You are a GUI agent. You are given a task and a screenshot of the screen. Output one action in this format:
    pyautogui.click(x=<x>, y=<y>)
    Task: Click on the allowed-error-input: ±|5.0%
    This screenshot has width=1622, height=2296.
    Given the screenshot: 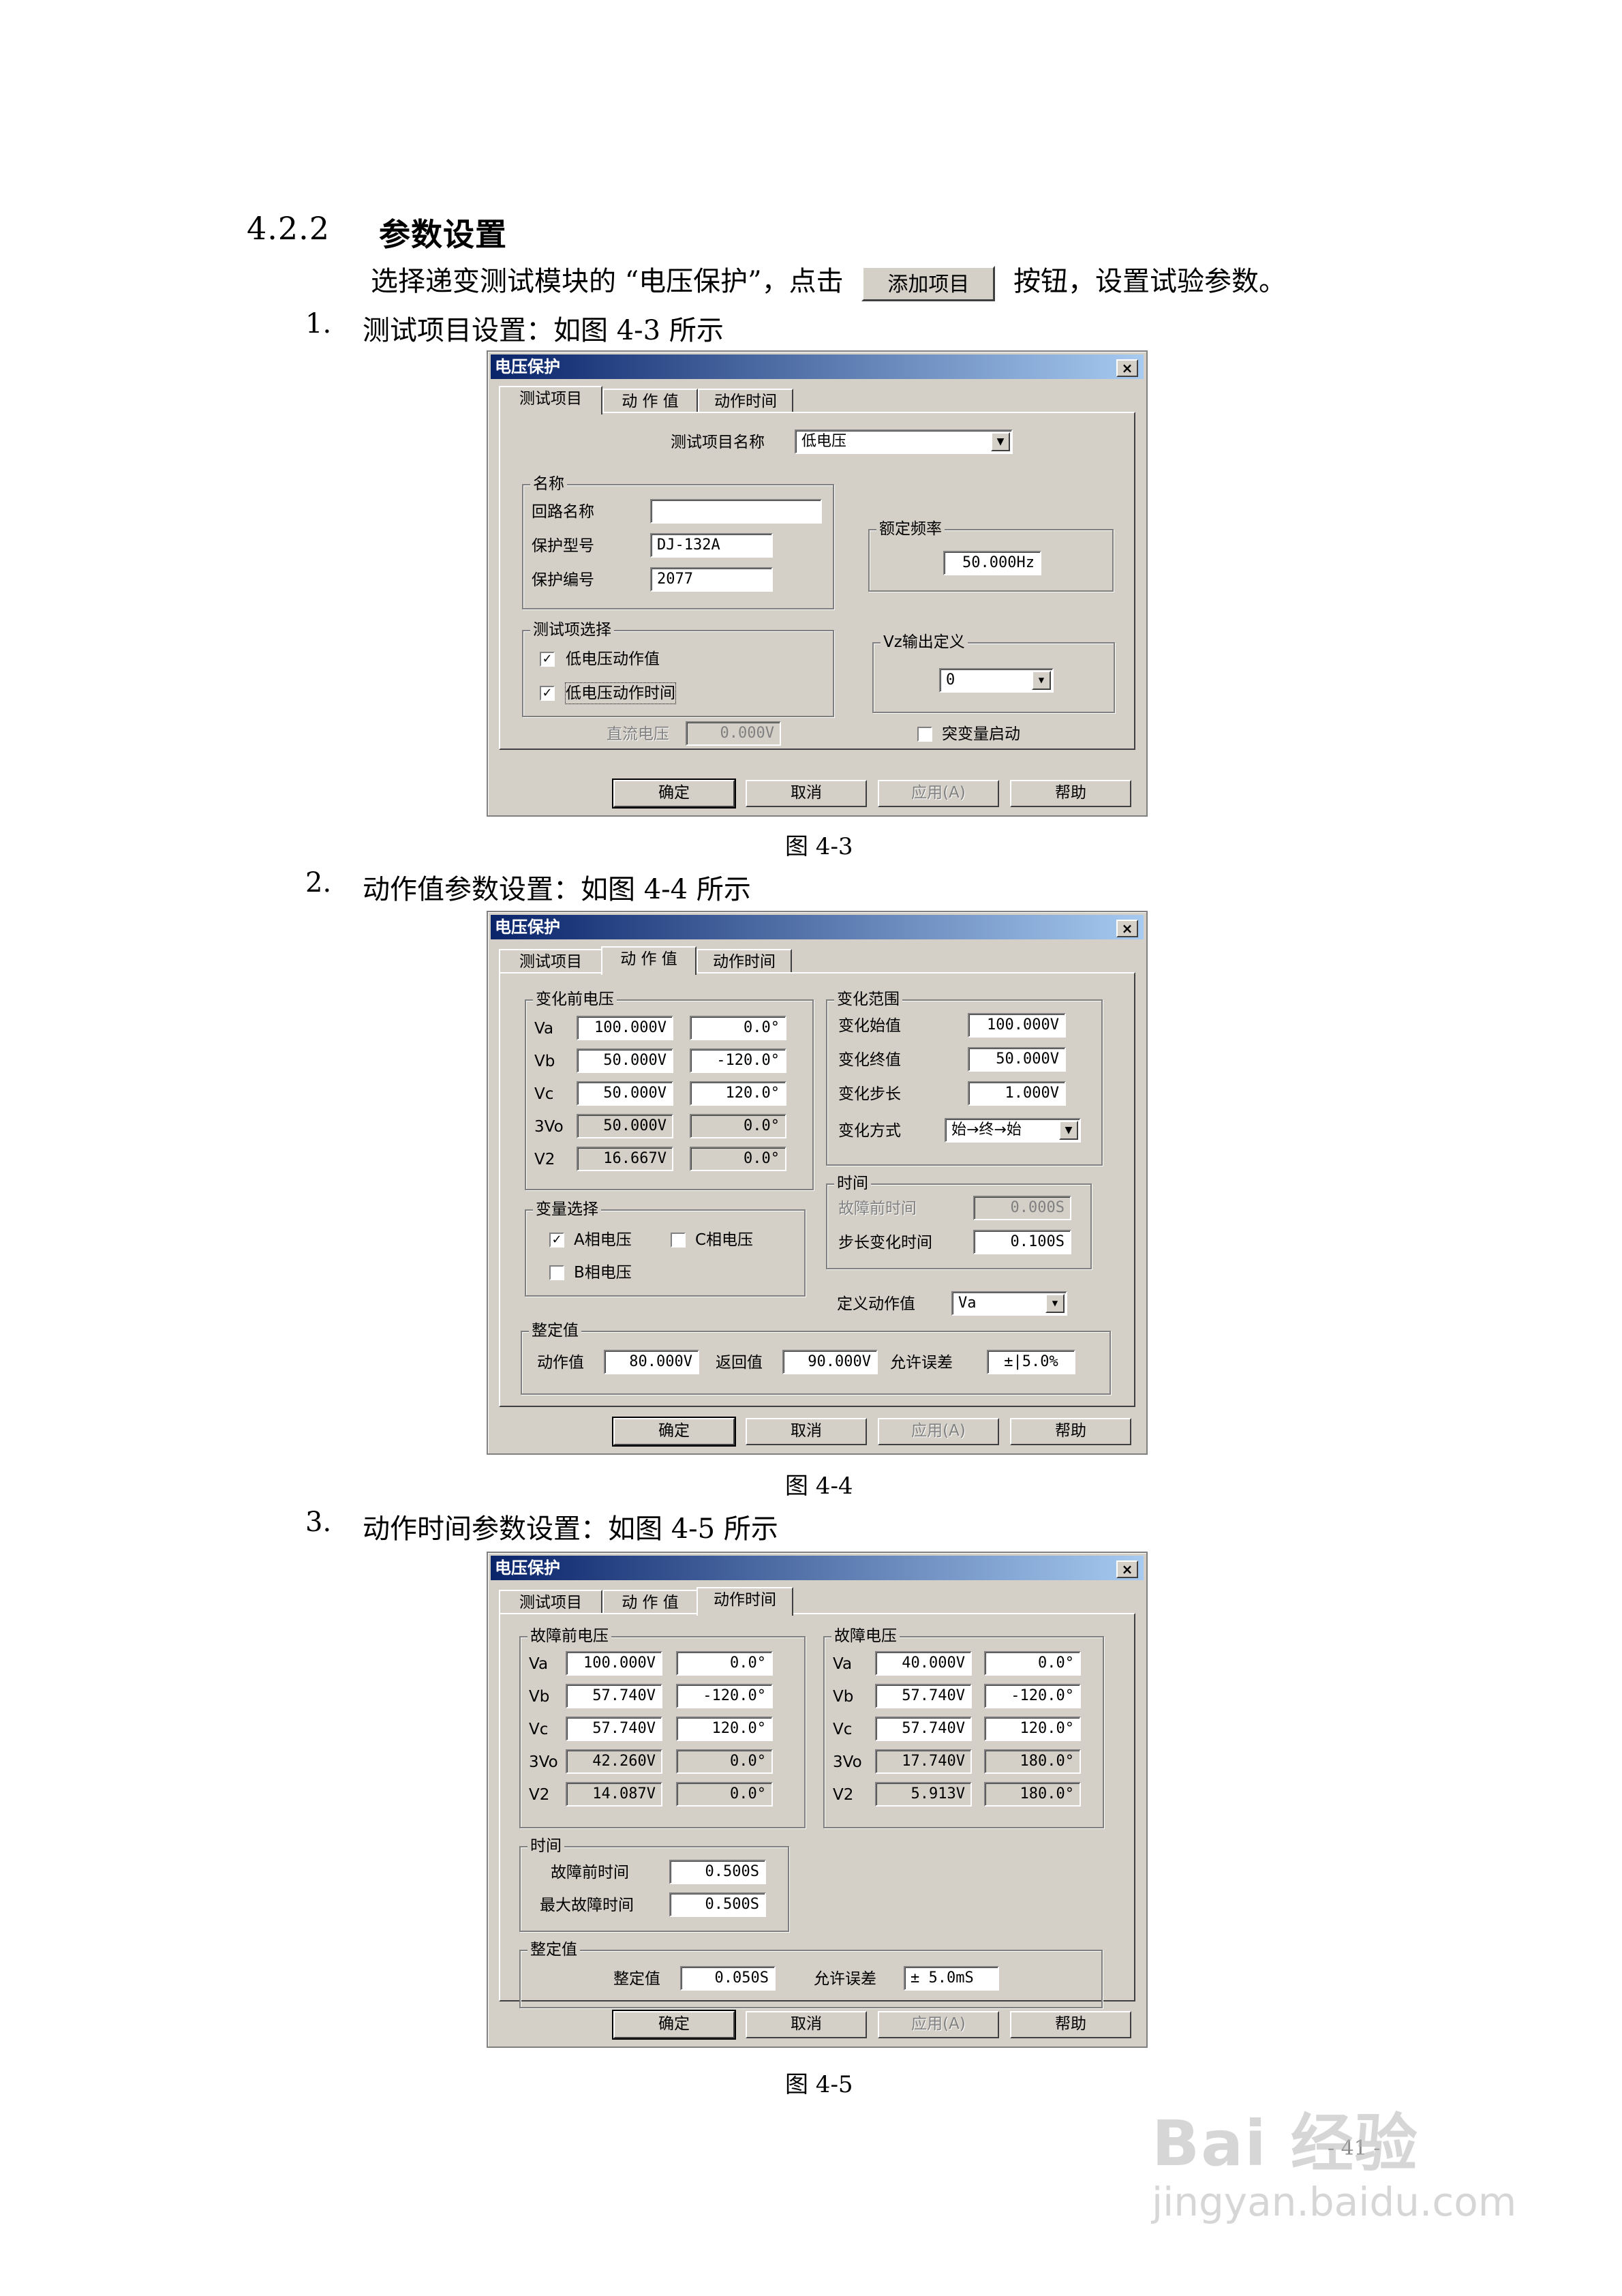 What is the action you would take?
    pyautogui.click(x=1031, y=1362)
    